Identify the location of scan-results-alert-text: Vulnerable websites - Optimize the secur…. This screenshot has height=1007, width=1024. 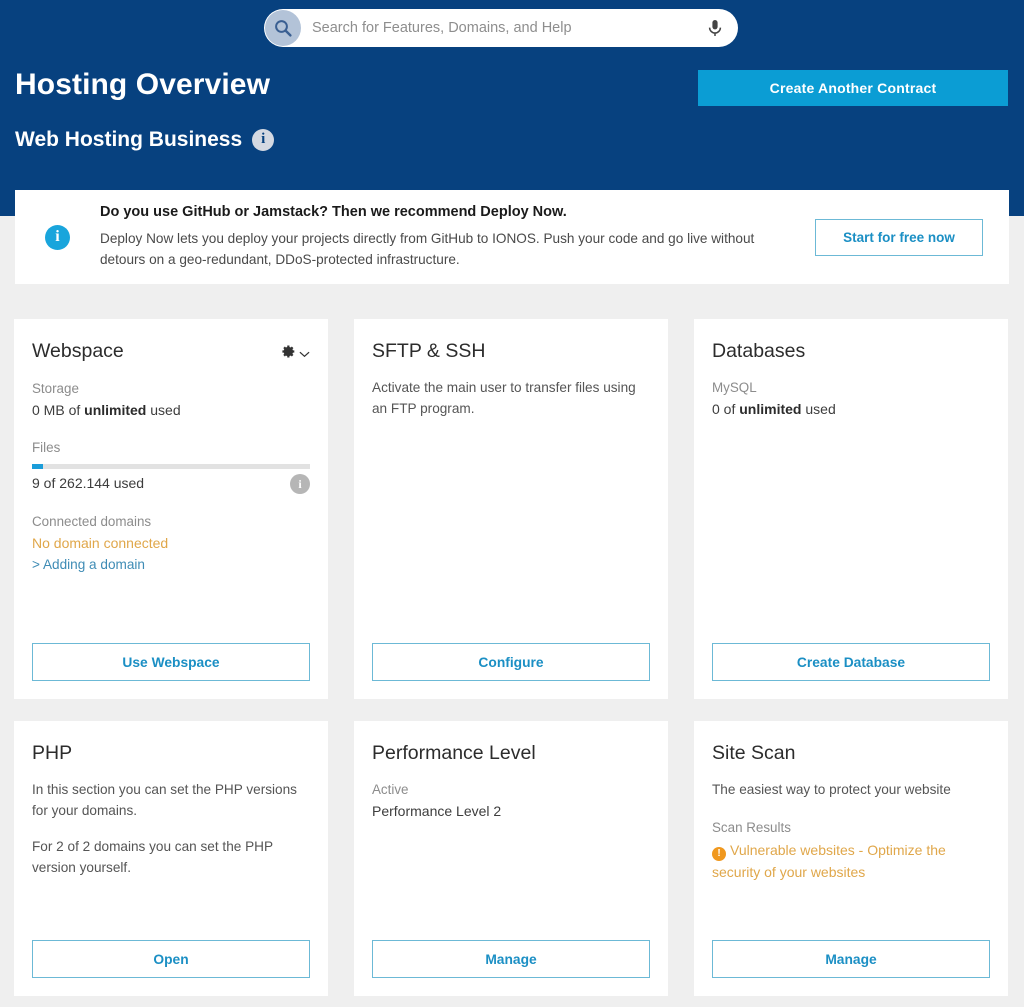
(829, 860).